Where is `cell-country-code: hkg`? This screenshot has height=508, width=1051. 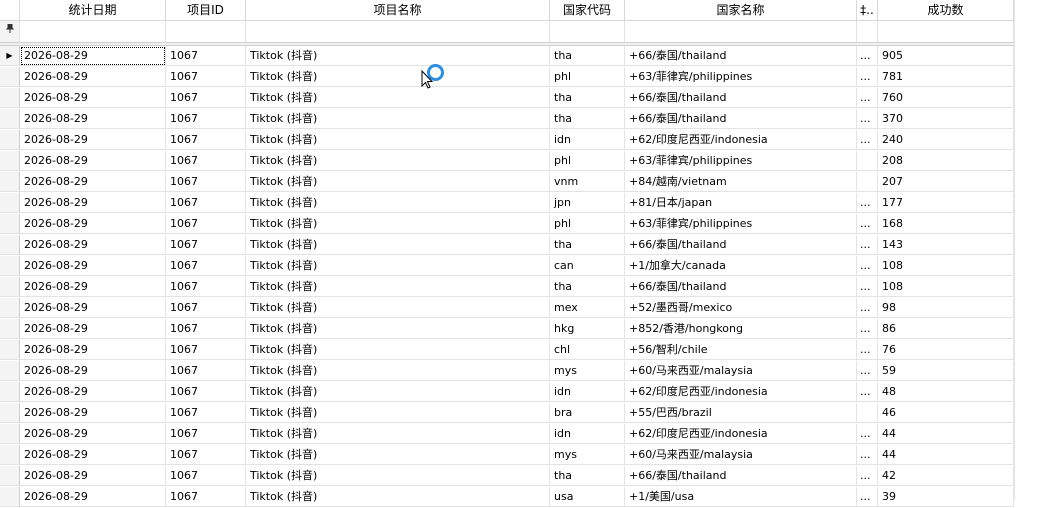 cell-country-code: hkg is located at coordinates (587, 329).